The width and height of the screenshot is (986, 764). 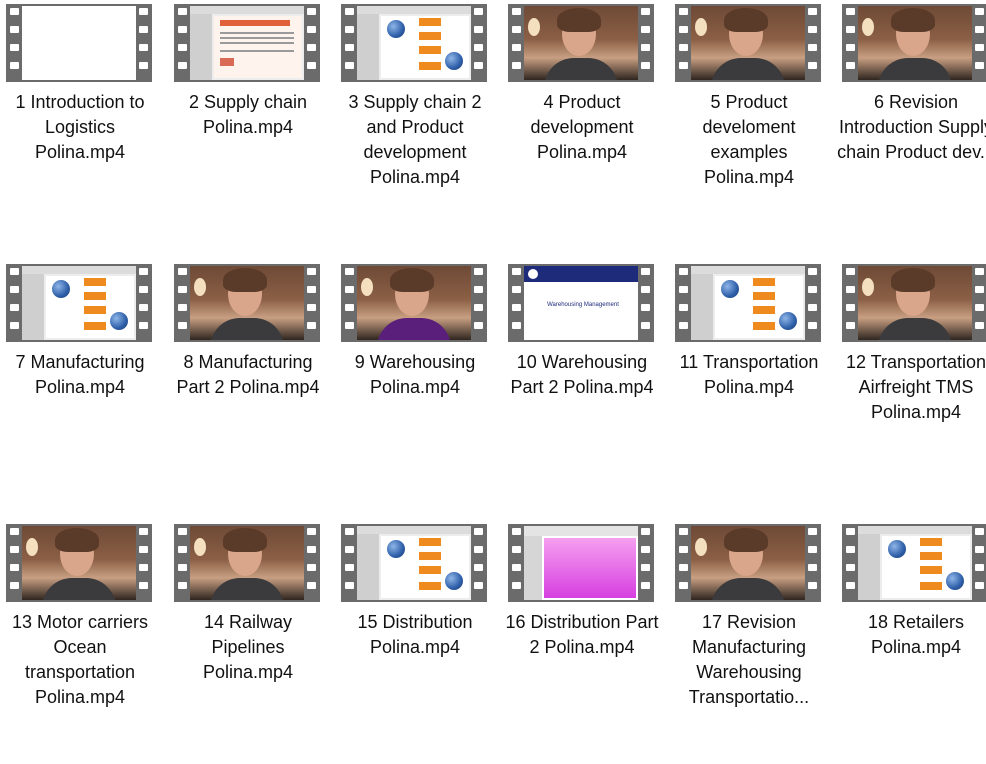 I want to click on file-item: 15 Distribution Polina.mp4, so click(x=415, y=644).